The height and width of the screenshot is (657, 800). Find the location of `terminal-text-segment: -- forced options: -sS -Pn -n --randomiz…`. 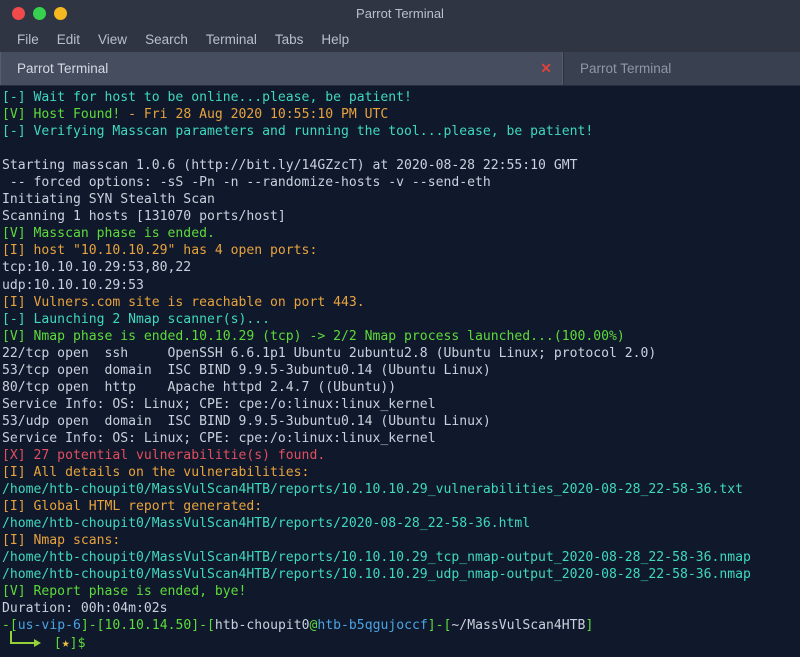

terminal-text-segment: -- forced options: -sS -Pn -n --randomiz… is located at coordinates (246, 183).